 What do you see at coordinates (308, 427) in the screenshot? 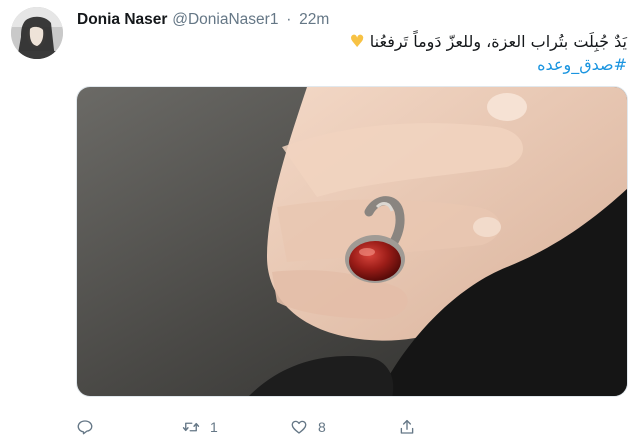
I see `like-button: 8` at bounding box center [308, 427].